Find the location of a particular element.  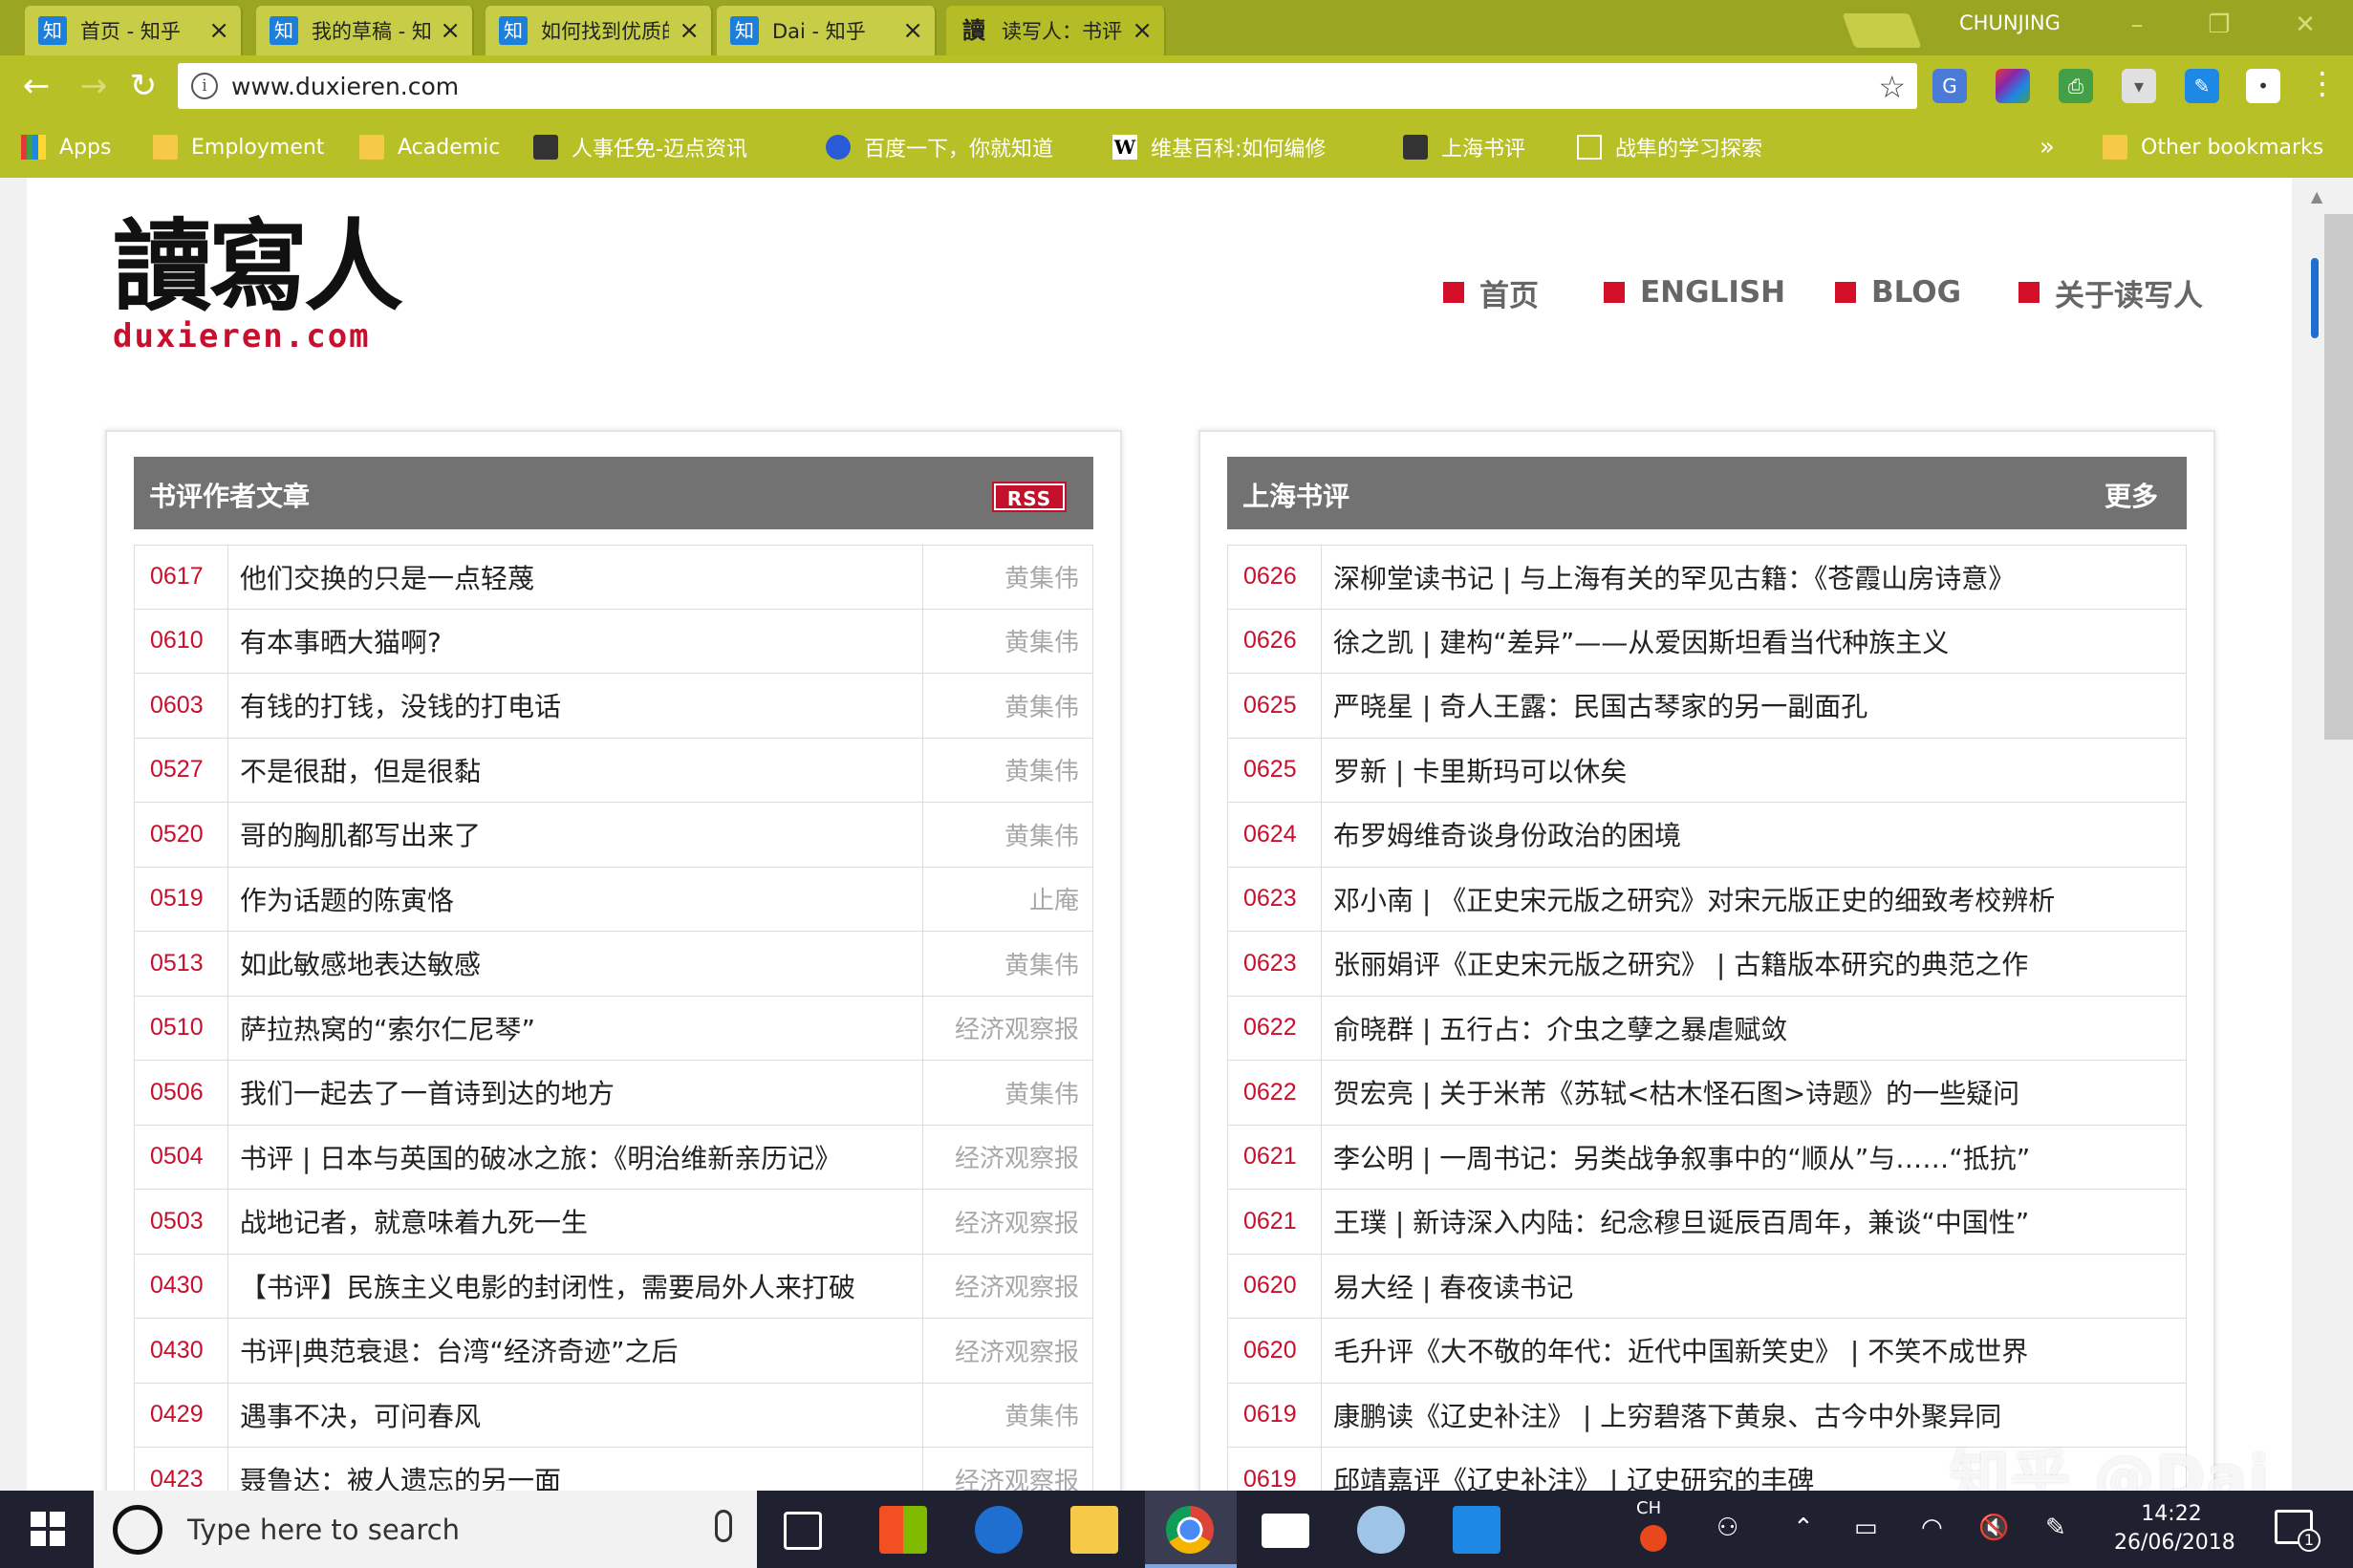

app-icon is located at coordinates (1381, 1530).